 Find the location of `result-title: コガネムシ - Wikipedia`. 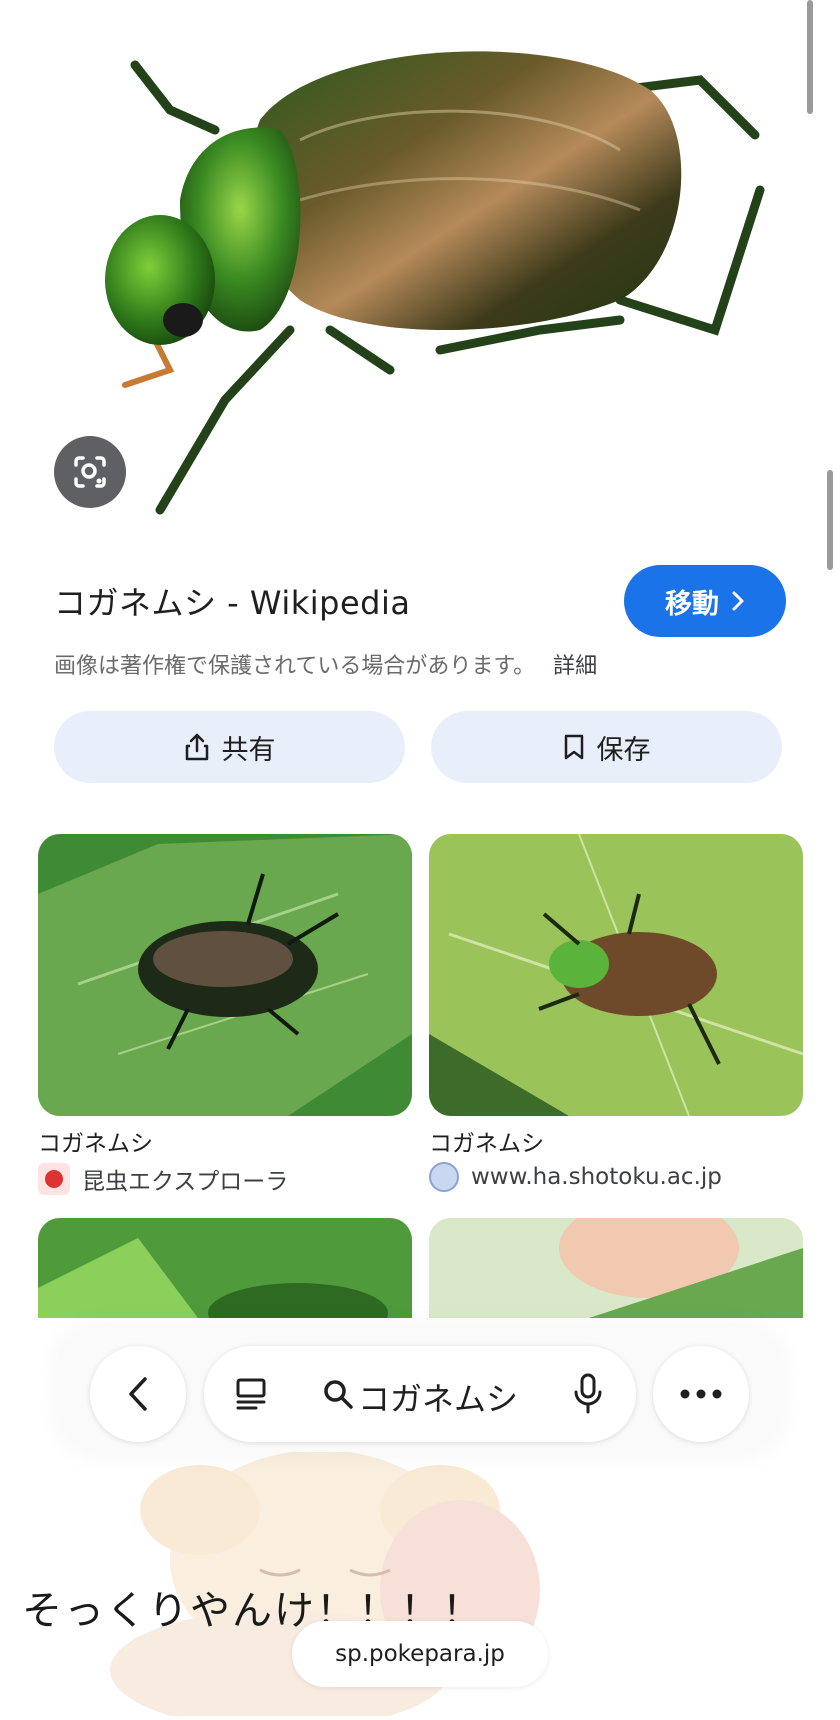

result-title: コガネムシ - Wikipedia is located at coordinates (232, 601).